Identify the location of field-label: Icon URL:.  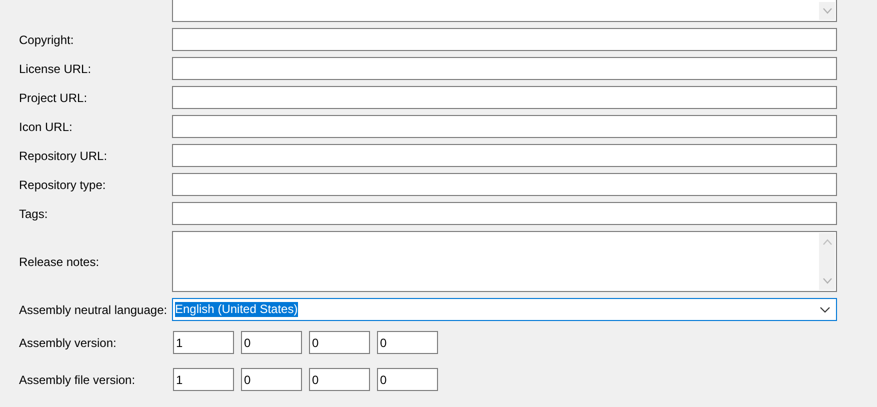
(45, 127).